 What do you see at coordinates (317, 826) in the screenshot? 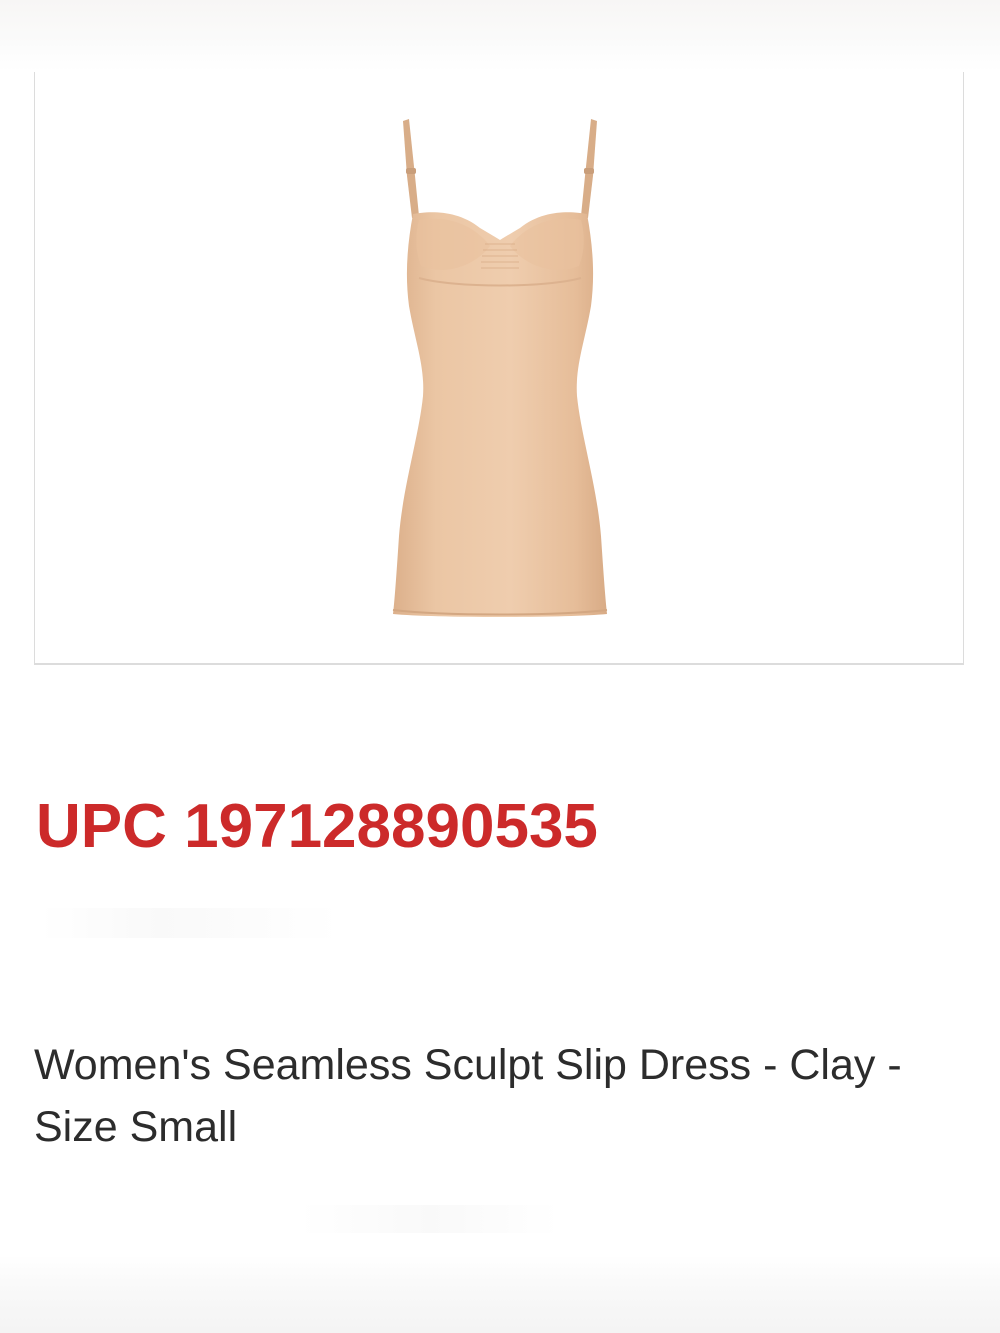
I see `upc-code: UPC 197128890535` at bounding box center [317, 826].